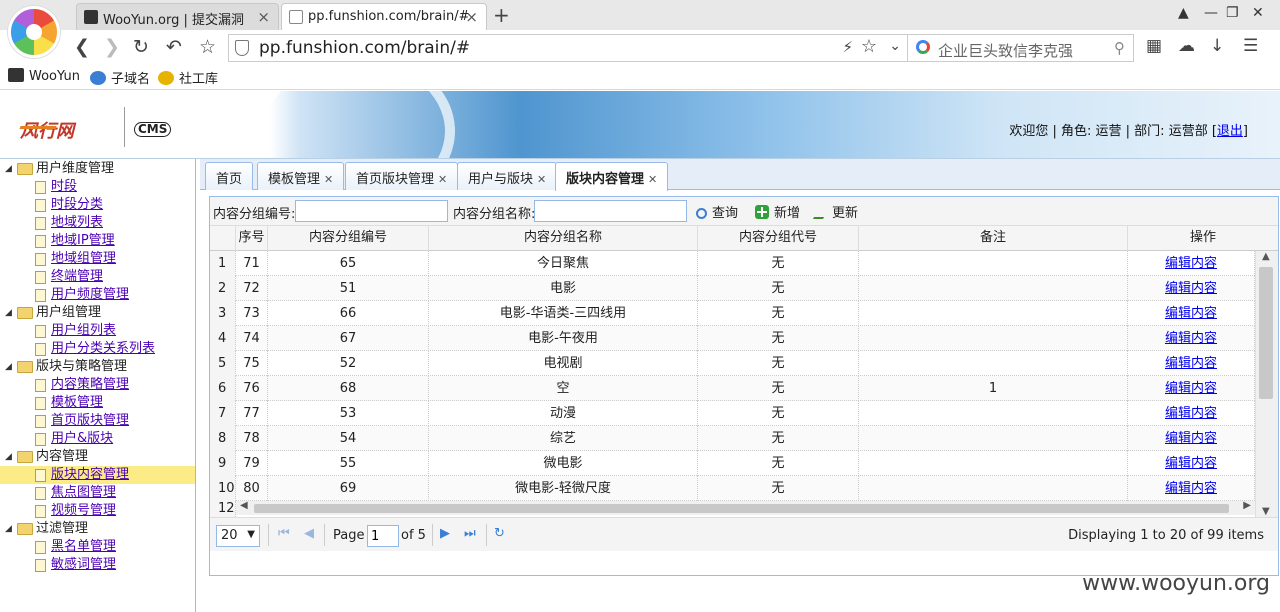  Describe the element at coordinates (90, 474) in the screenshot. I see `sidebar-item-label: 版块内容管理` at that location.